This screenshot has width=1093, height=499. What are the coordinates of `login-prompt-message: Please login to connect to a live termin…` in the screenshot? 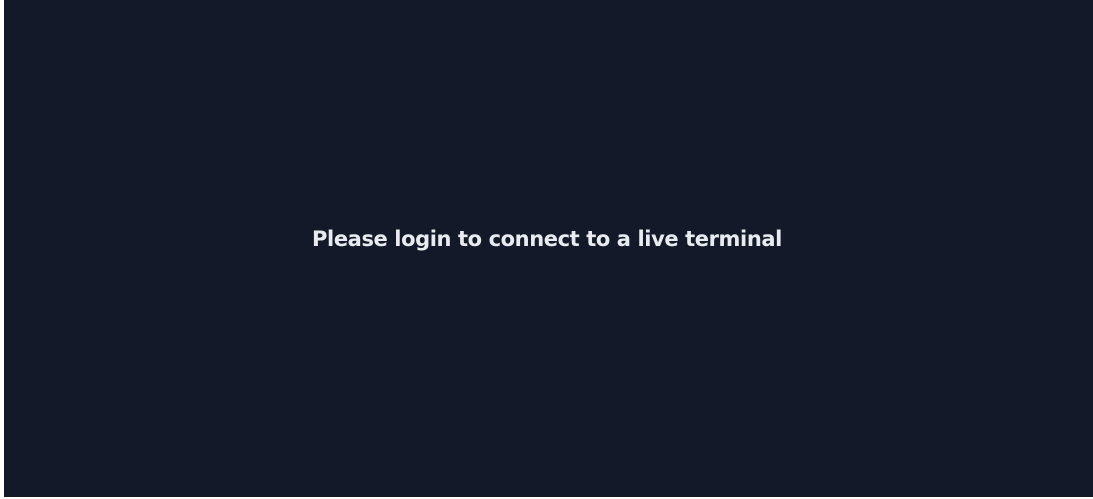 It's located at (547, 239).